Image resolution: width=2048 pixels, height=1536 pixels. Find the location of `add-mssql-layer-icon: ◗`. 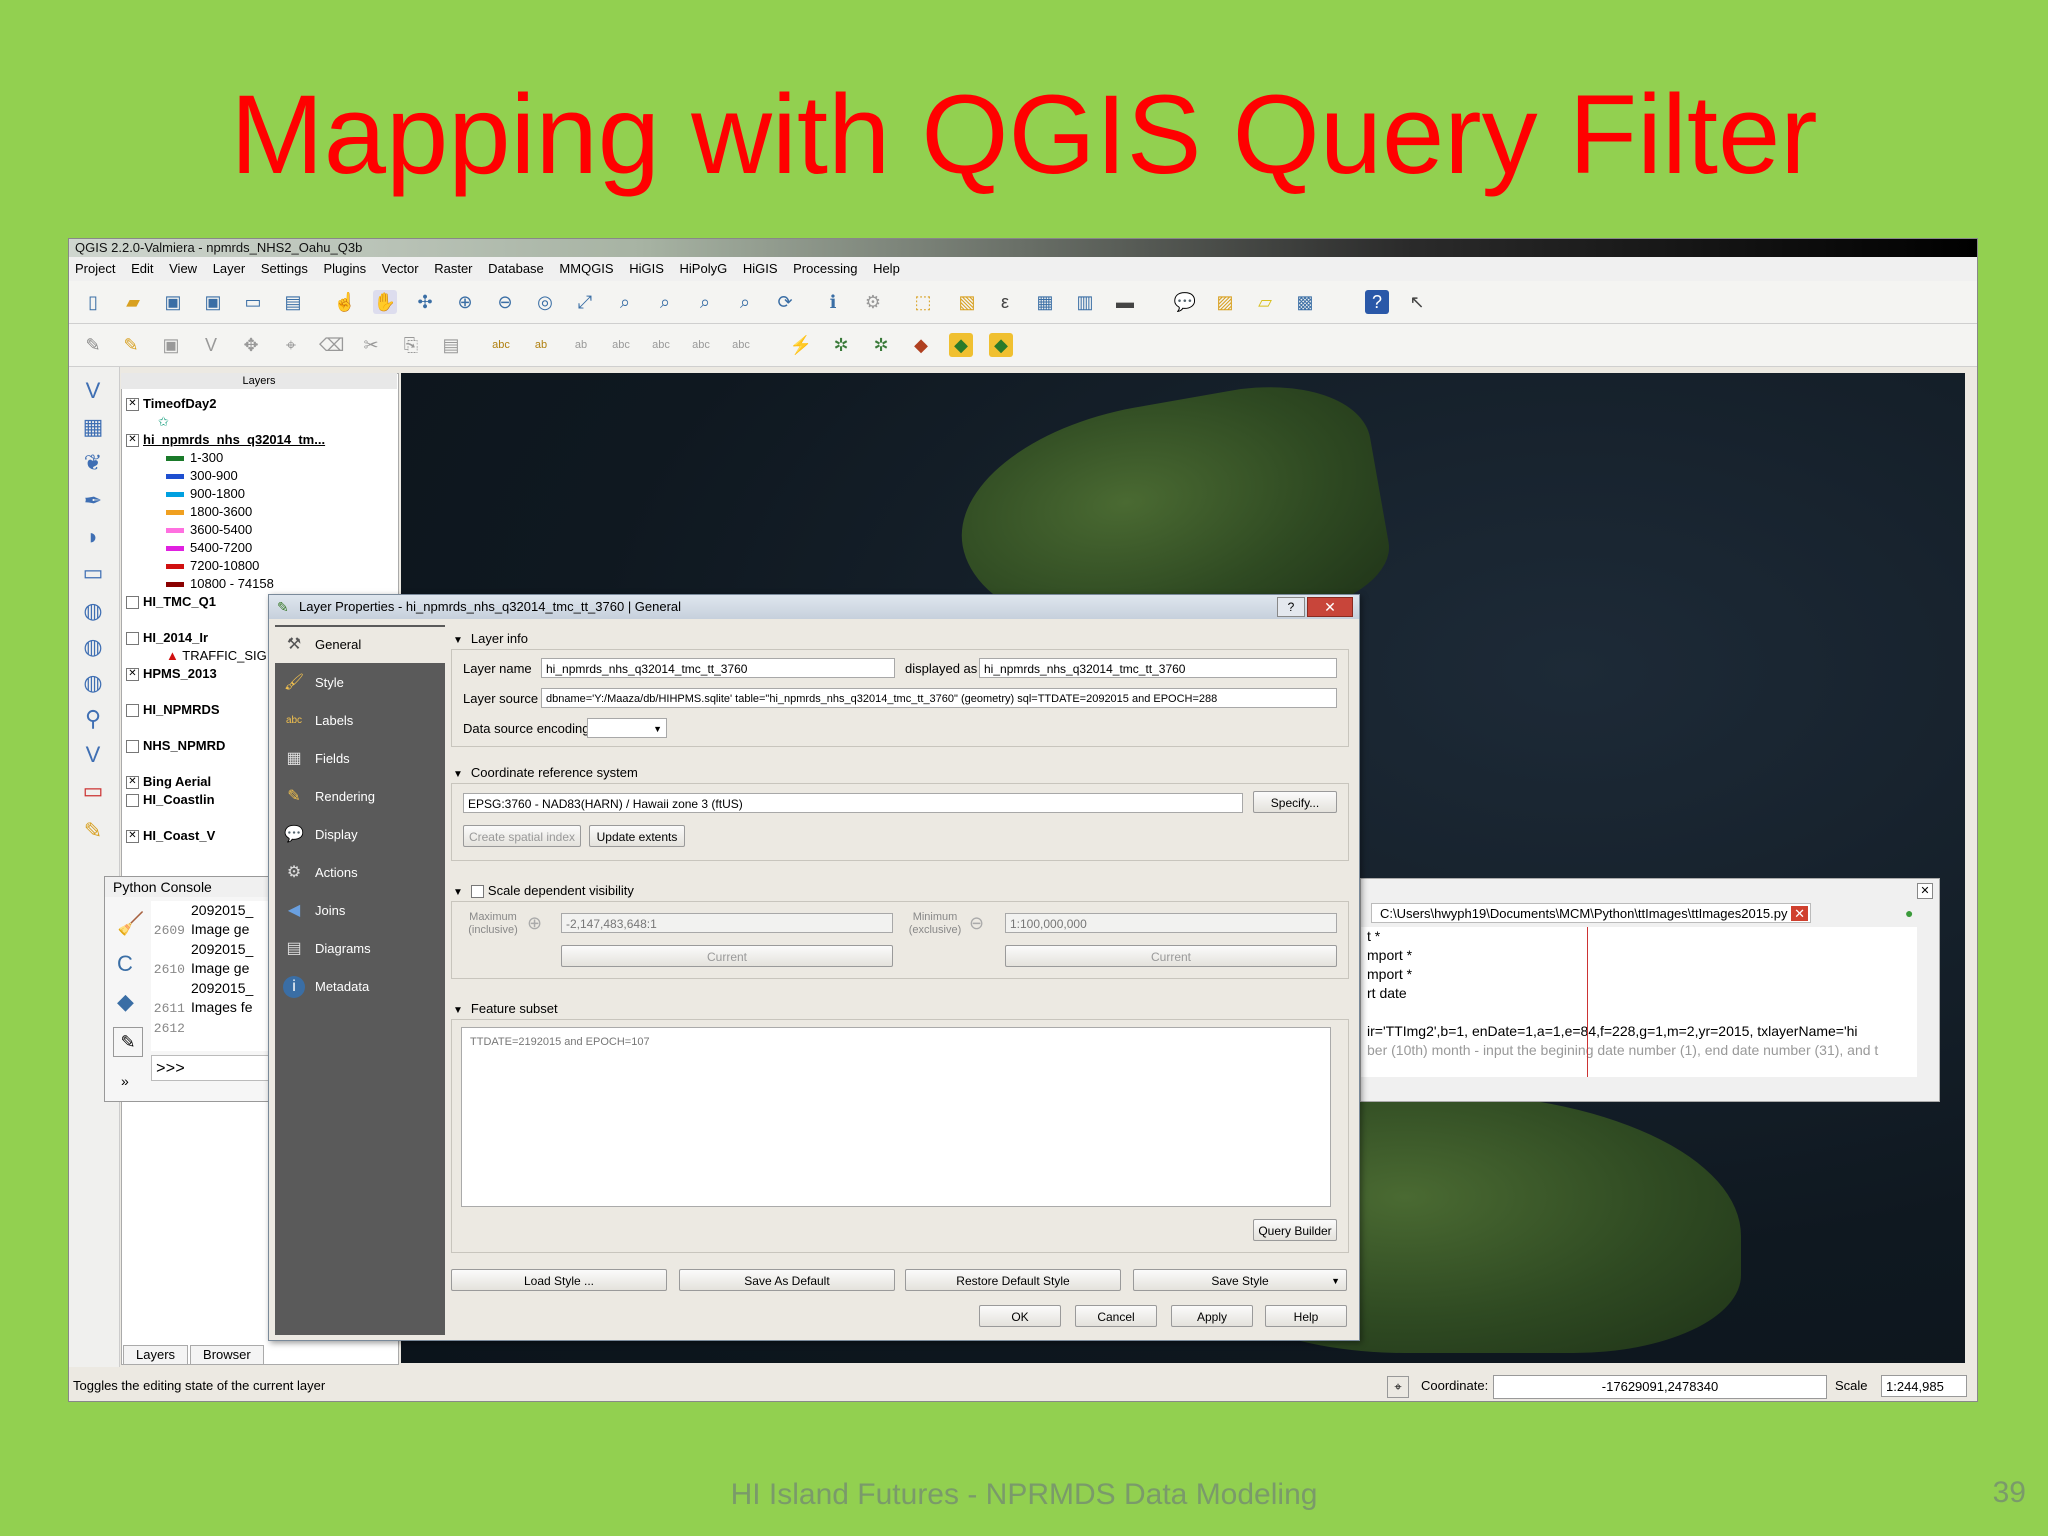

add-mssql-layer-icon: ◗ is located at coordinates (93, 537).